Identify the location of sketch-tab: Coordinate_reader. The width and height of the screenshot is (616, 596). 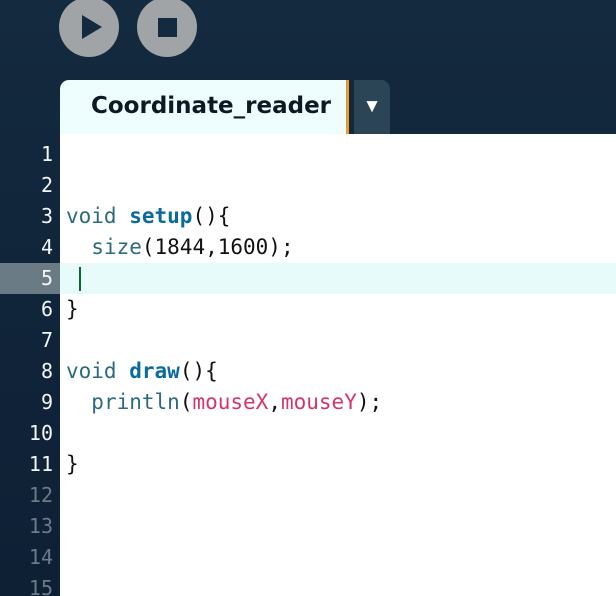
(204, 107).